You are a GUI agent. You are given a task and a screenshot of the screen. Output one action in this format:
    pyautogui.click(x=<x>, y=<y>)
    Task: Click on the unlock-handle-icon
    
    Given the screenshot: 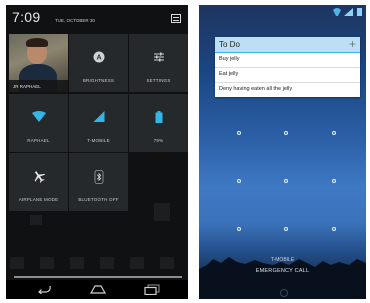 What is the action you would take?
    pyautogui.click(x=284, y=293)
    